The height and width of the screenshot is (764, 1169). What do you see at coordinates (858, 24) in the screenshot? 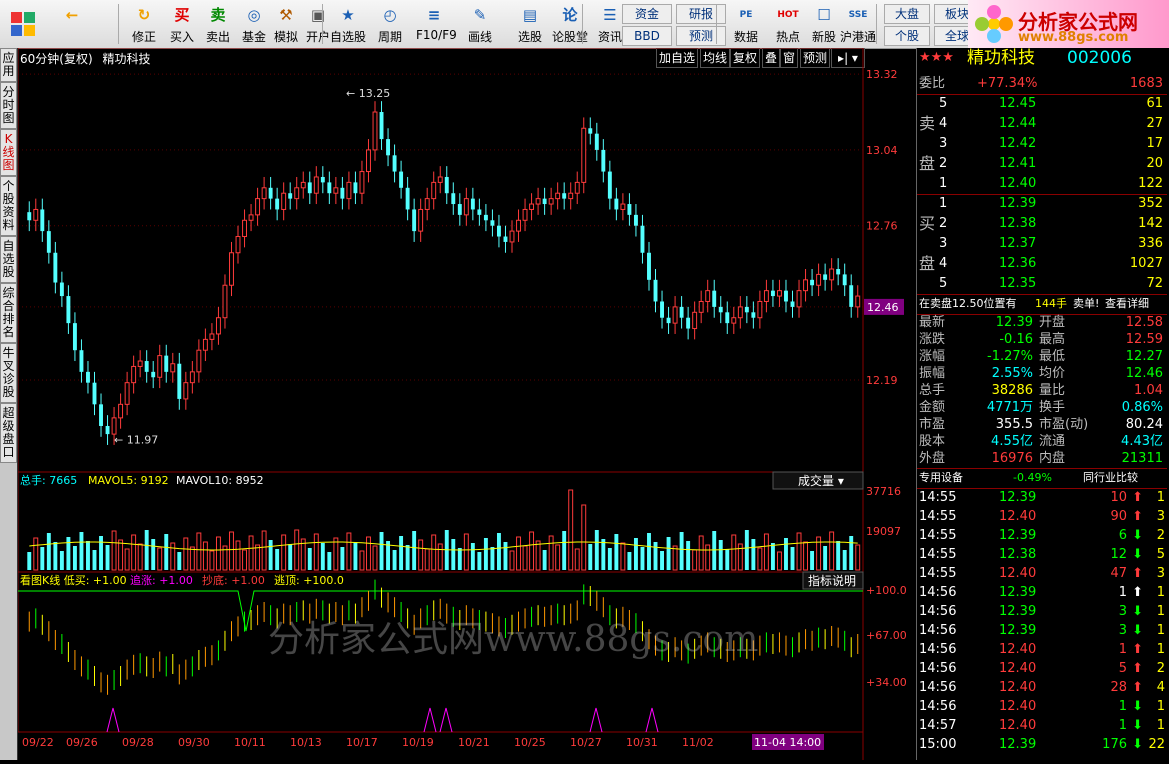
I see `hk-connect-button: SSE 沪港通` at bounding box center [858, 24].